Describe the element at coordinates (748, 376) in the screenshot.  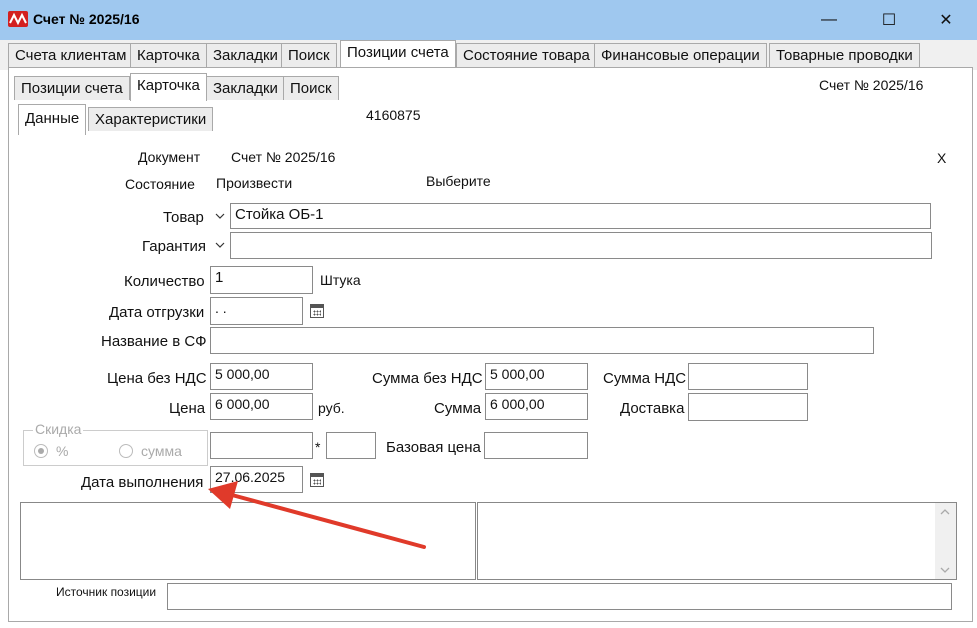
I see `vat-sum-field` at that location.